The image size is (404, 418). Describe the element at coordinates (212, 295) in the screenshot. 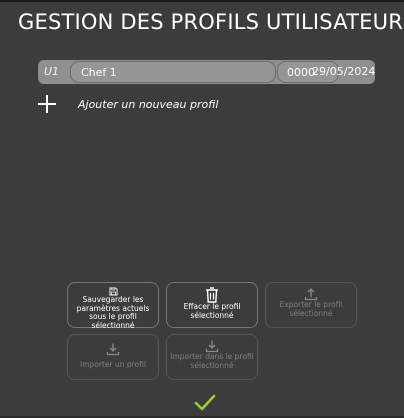

I see `trash-icon` at that location.